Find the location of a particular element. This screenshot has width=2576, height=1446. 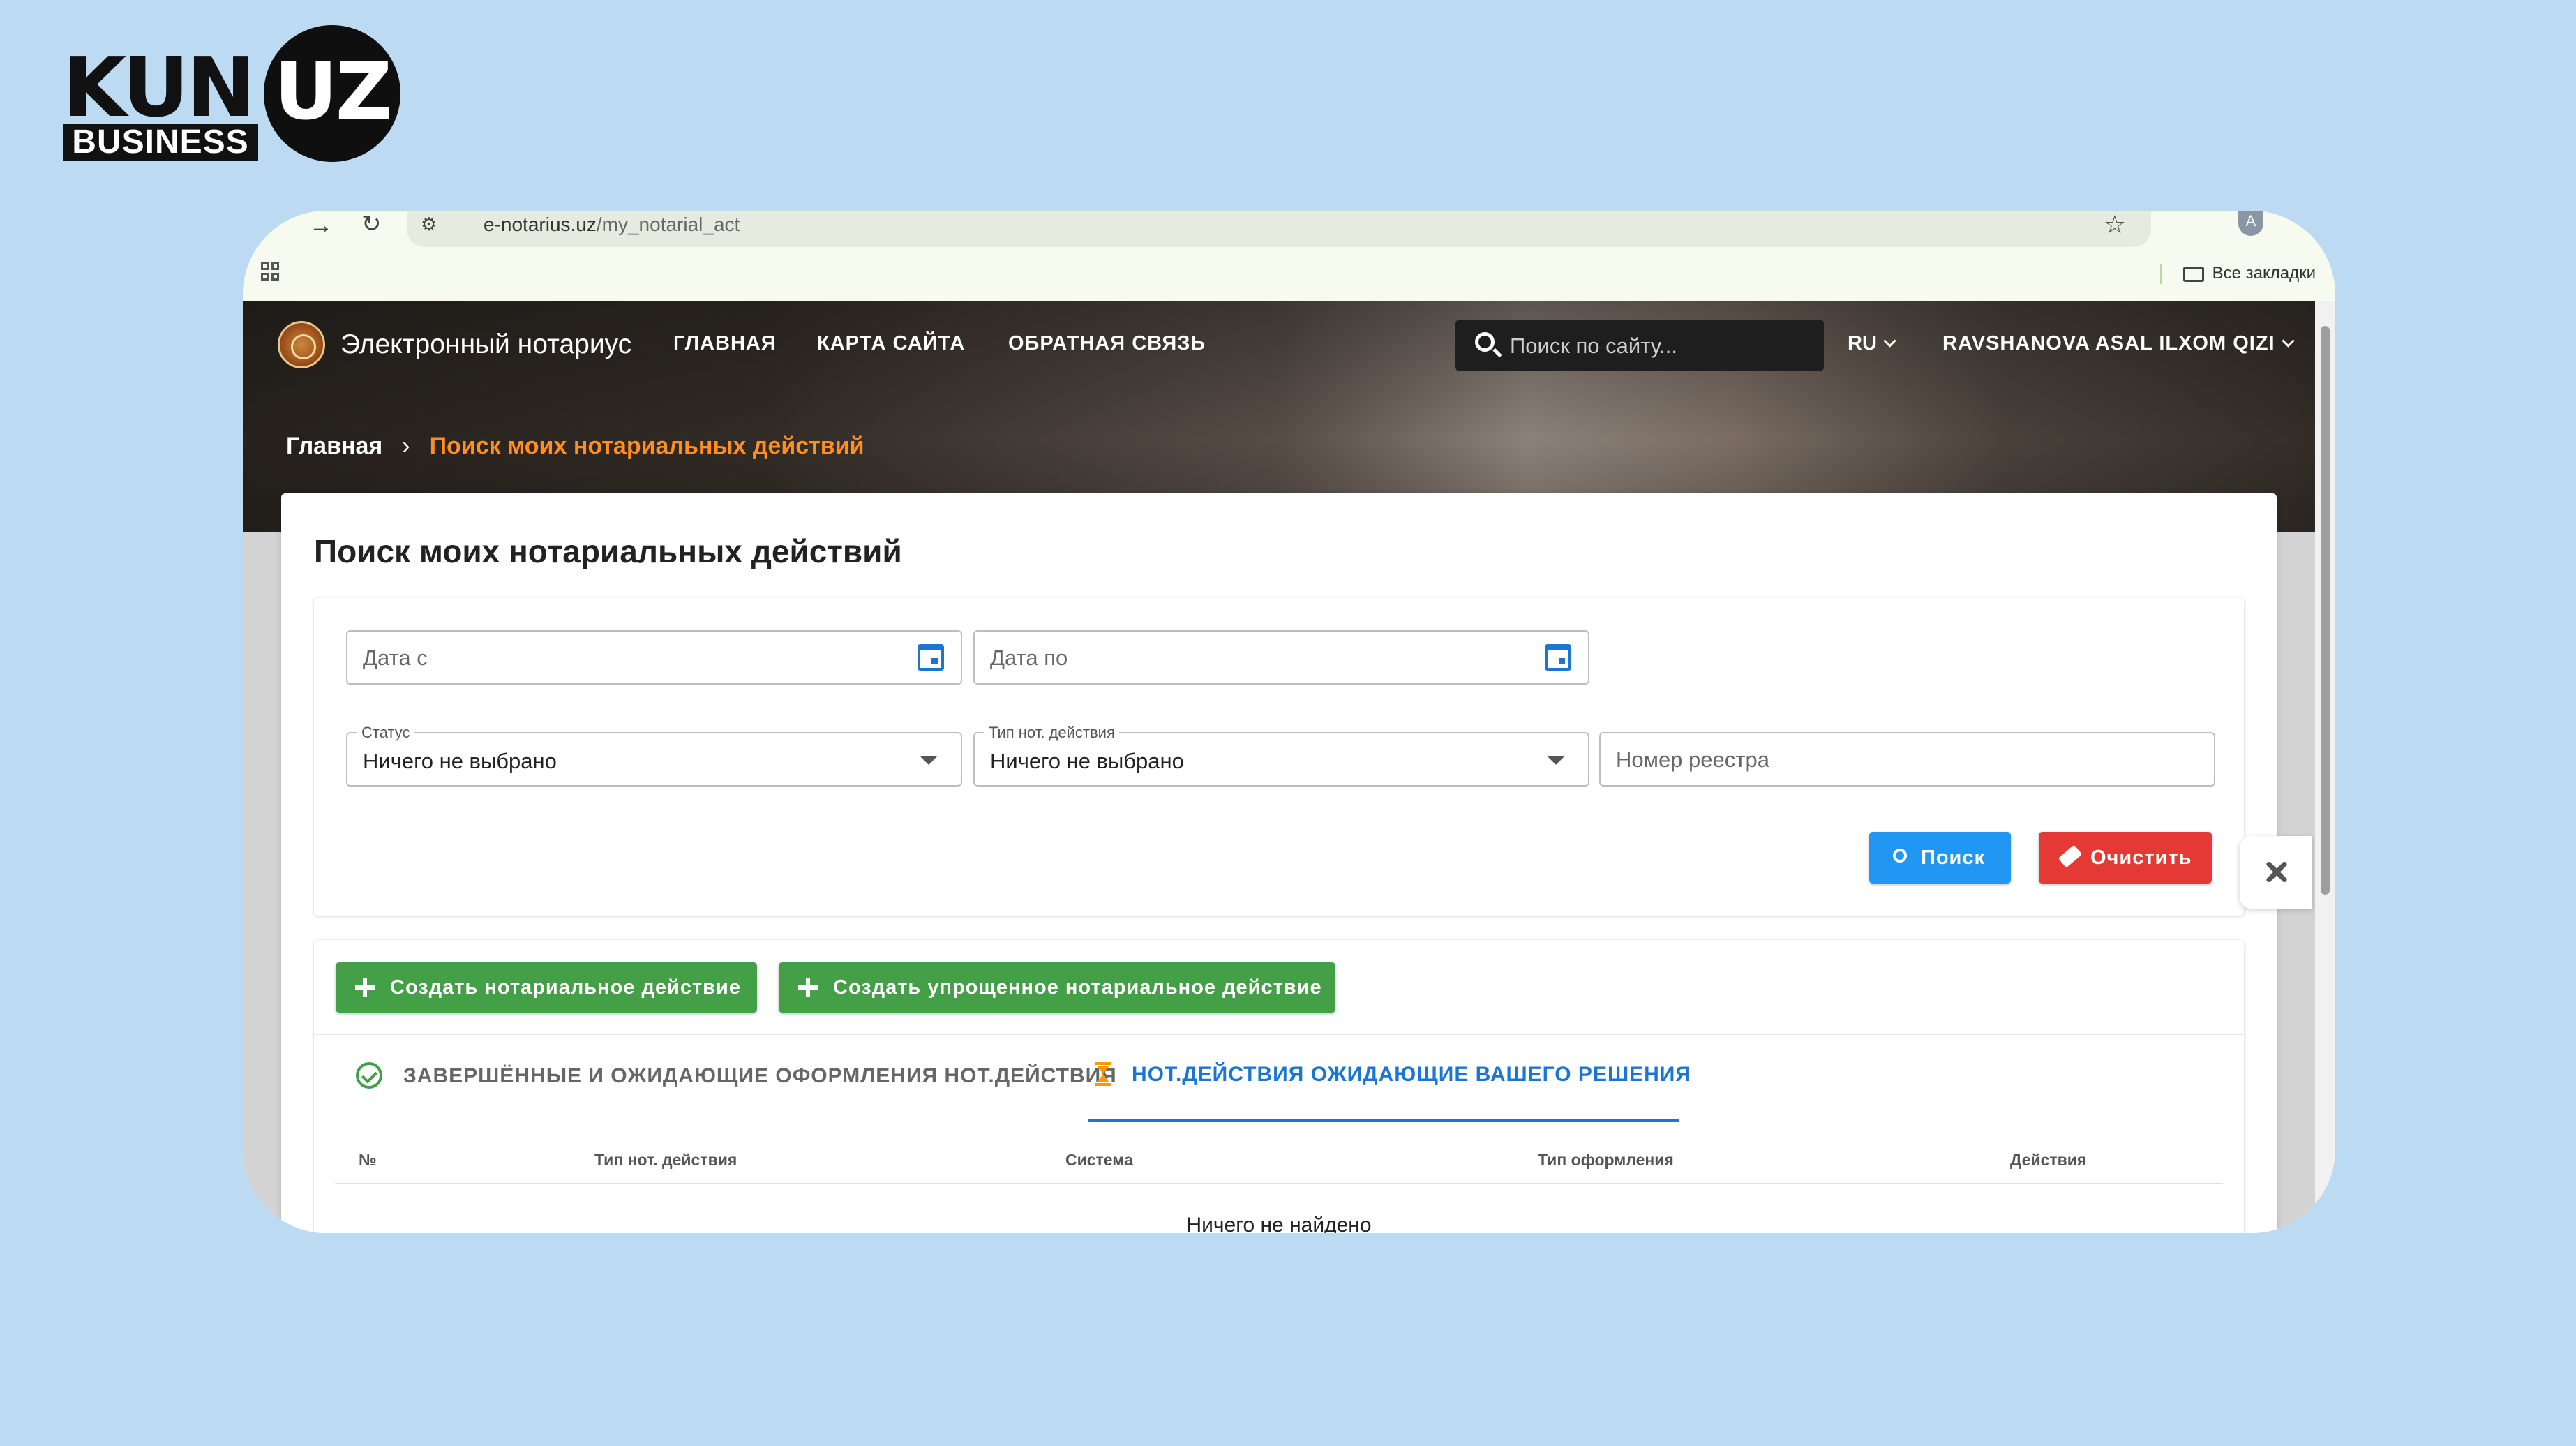

eraser-icon is located at coordinates (2070, 856).